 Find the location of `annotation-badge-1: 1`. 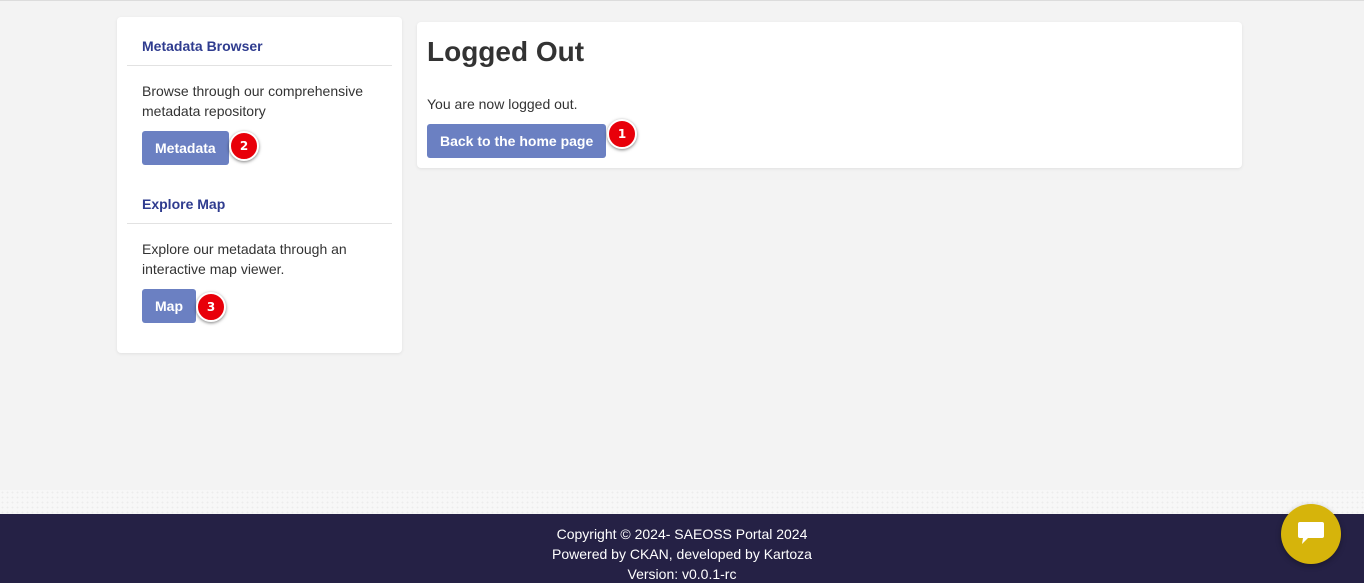

annotation-badge-1: 1 is located at coordinates (622, 134).